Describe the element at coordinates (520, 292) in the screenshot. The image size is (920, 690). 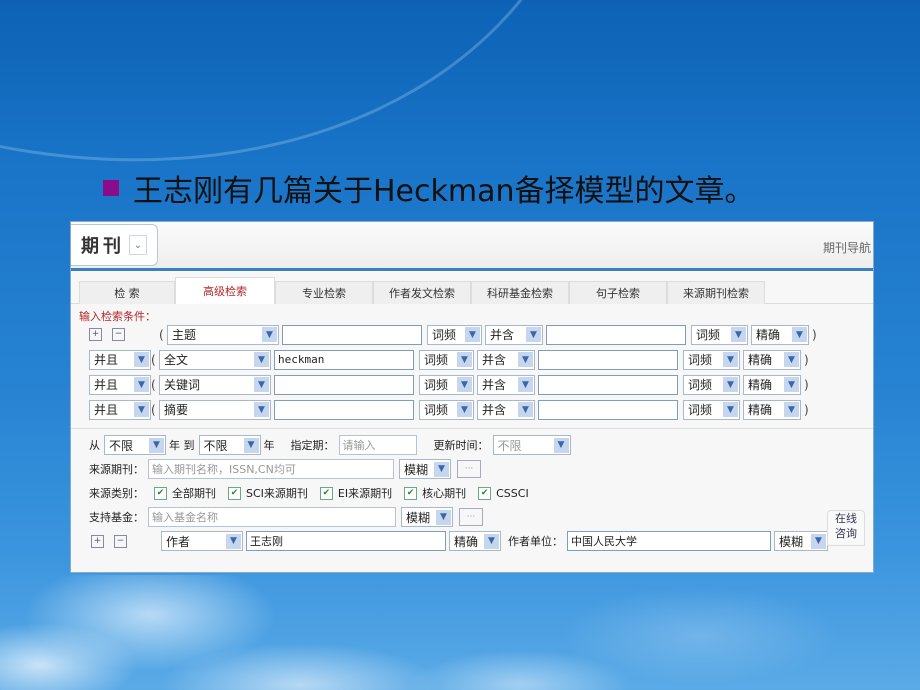
I see `tab-fund-search: 科研基金检索` at that location.